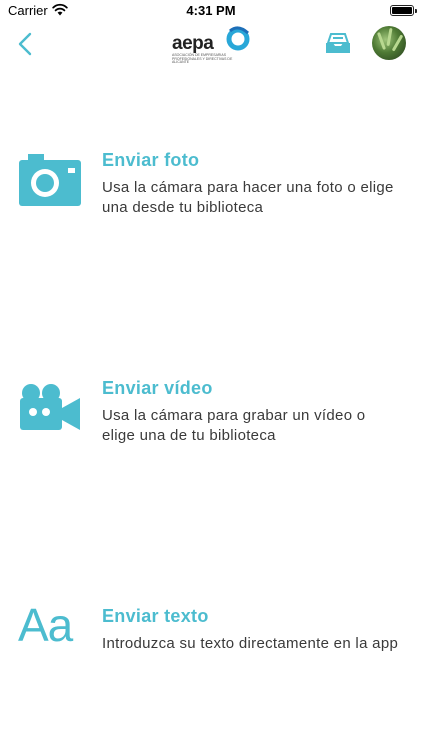 This screenshot has width=422, height=750. I want to click on send-text-title: Enviar texto, so click(155, 616).